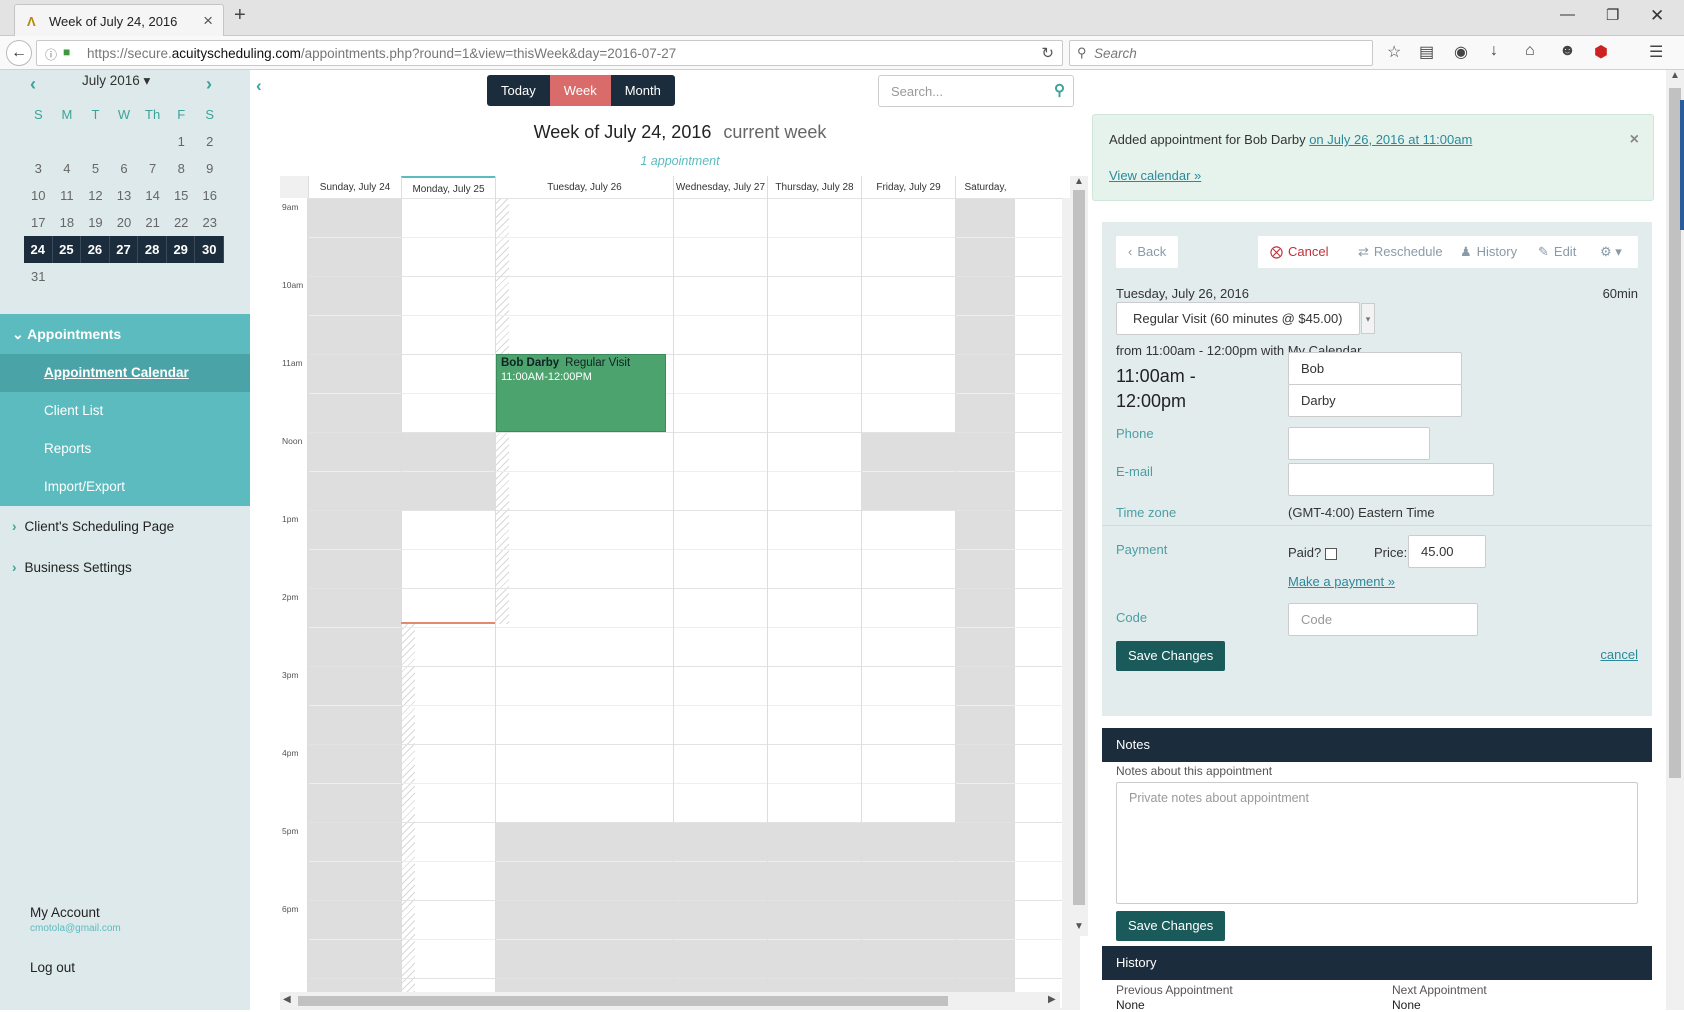 The height and width of the screenshot is (1012, 1684). Describe the element at coordinates (623, 1001) in the screenshot. I see `hscroll-thumb` at that location.